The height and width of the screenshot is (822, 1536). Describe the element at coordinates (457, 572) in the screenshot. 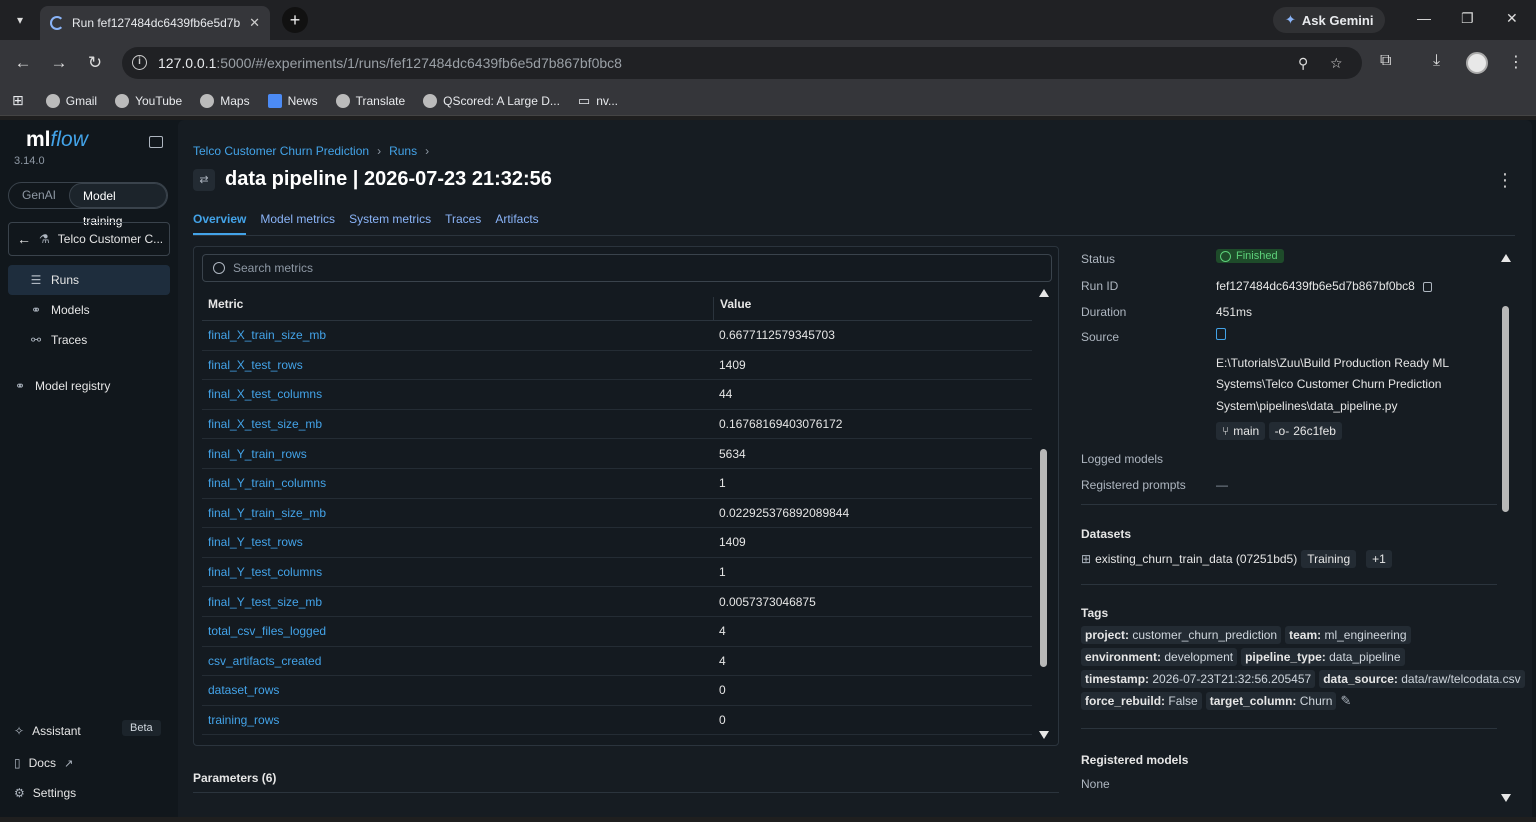

I see `metric-name-link: final_Y_test_columns` at that location.